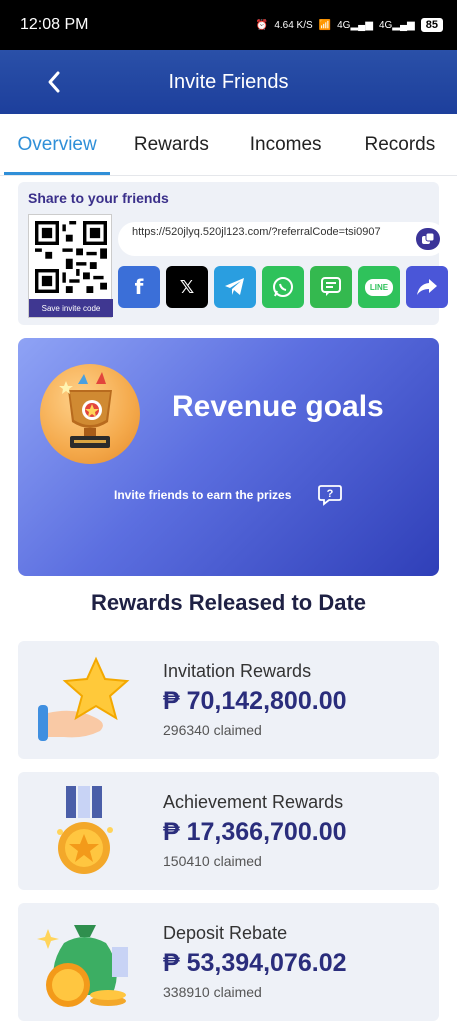  I want to click on tab-bar: Overview Rewards Incomes Records, so click(228, 145).